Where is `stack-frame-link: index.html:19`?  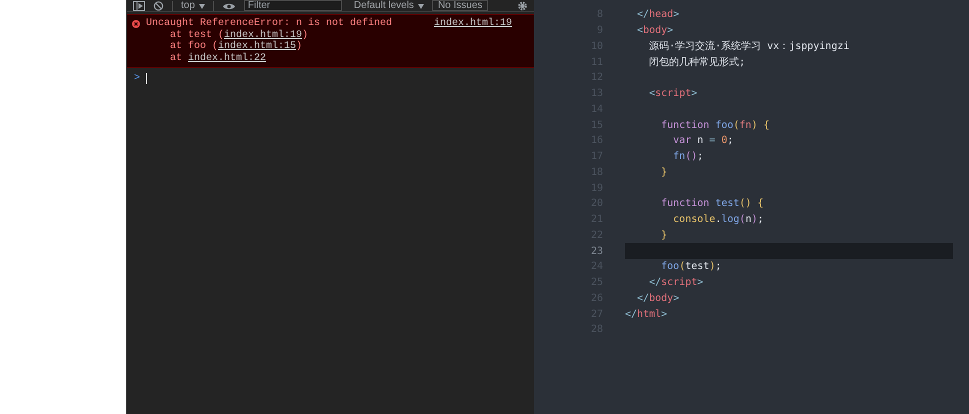 stack-frame-link: index.html:19 is located at coordinates (263, 35).